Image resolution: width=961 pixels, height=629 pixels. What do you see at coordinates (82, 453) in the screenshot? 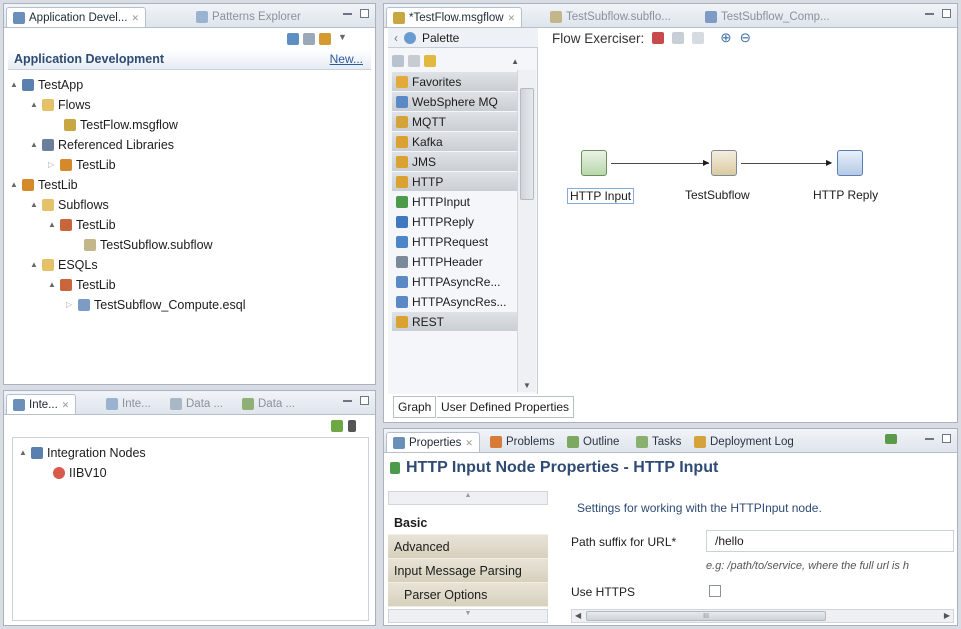
I see `tree-item-integration-nodes: ▲ Integration Nodes` at bounding box center [82, 453].